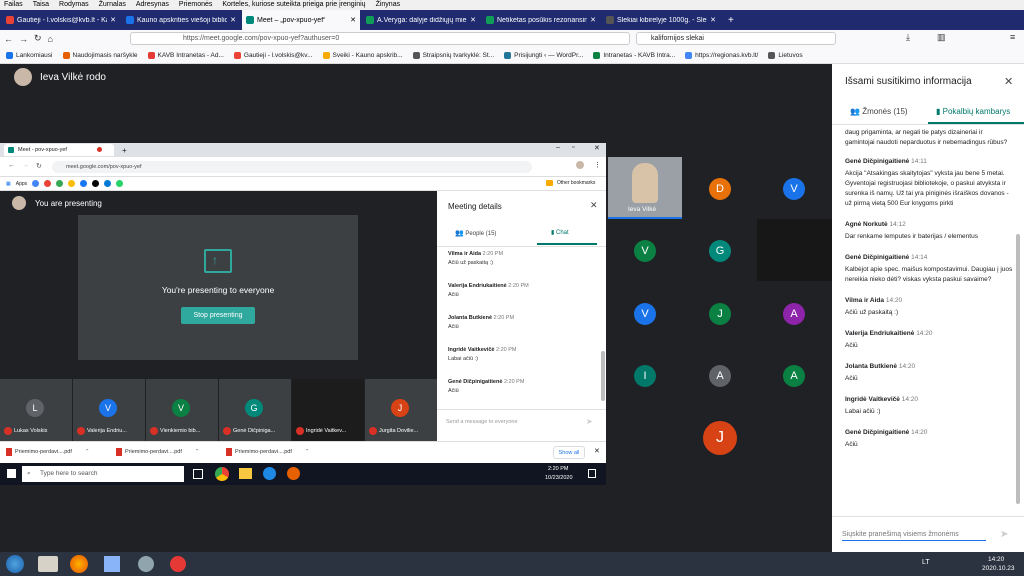 This screenshot has height=576, width=1024. What do you see at coordinates (736, 38) in the screenshot?
I see `search-bar: kalifornijos slekai` at bounding box center [736, 38].